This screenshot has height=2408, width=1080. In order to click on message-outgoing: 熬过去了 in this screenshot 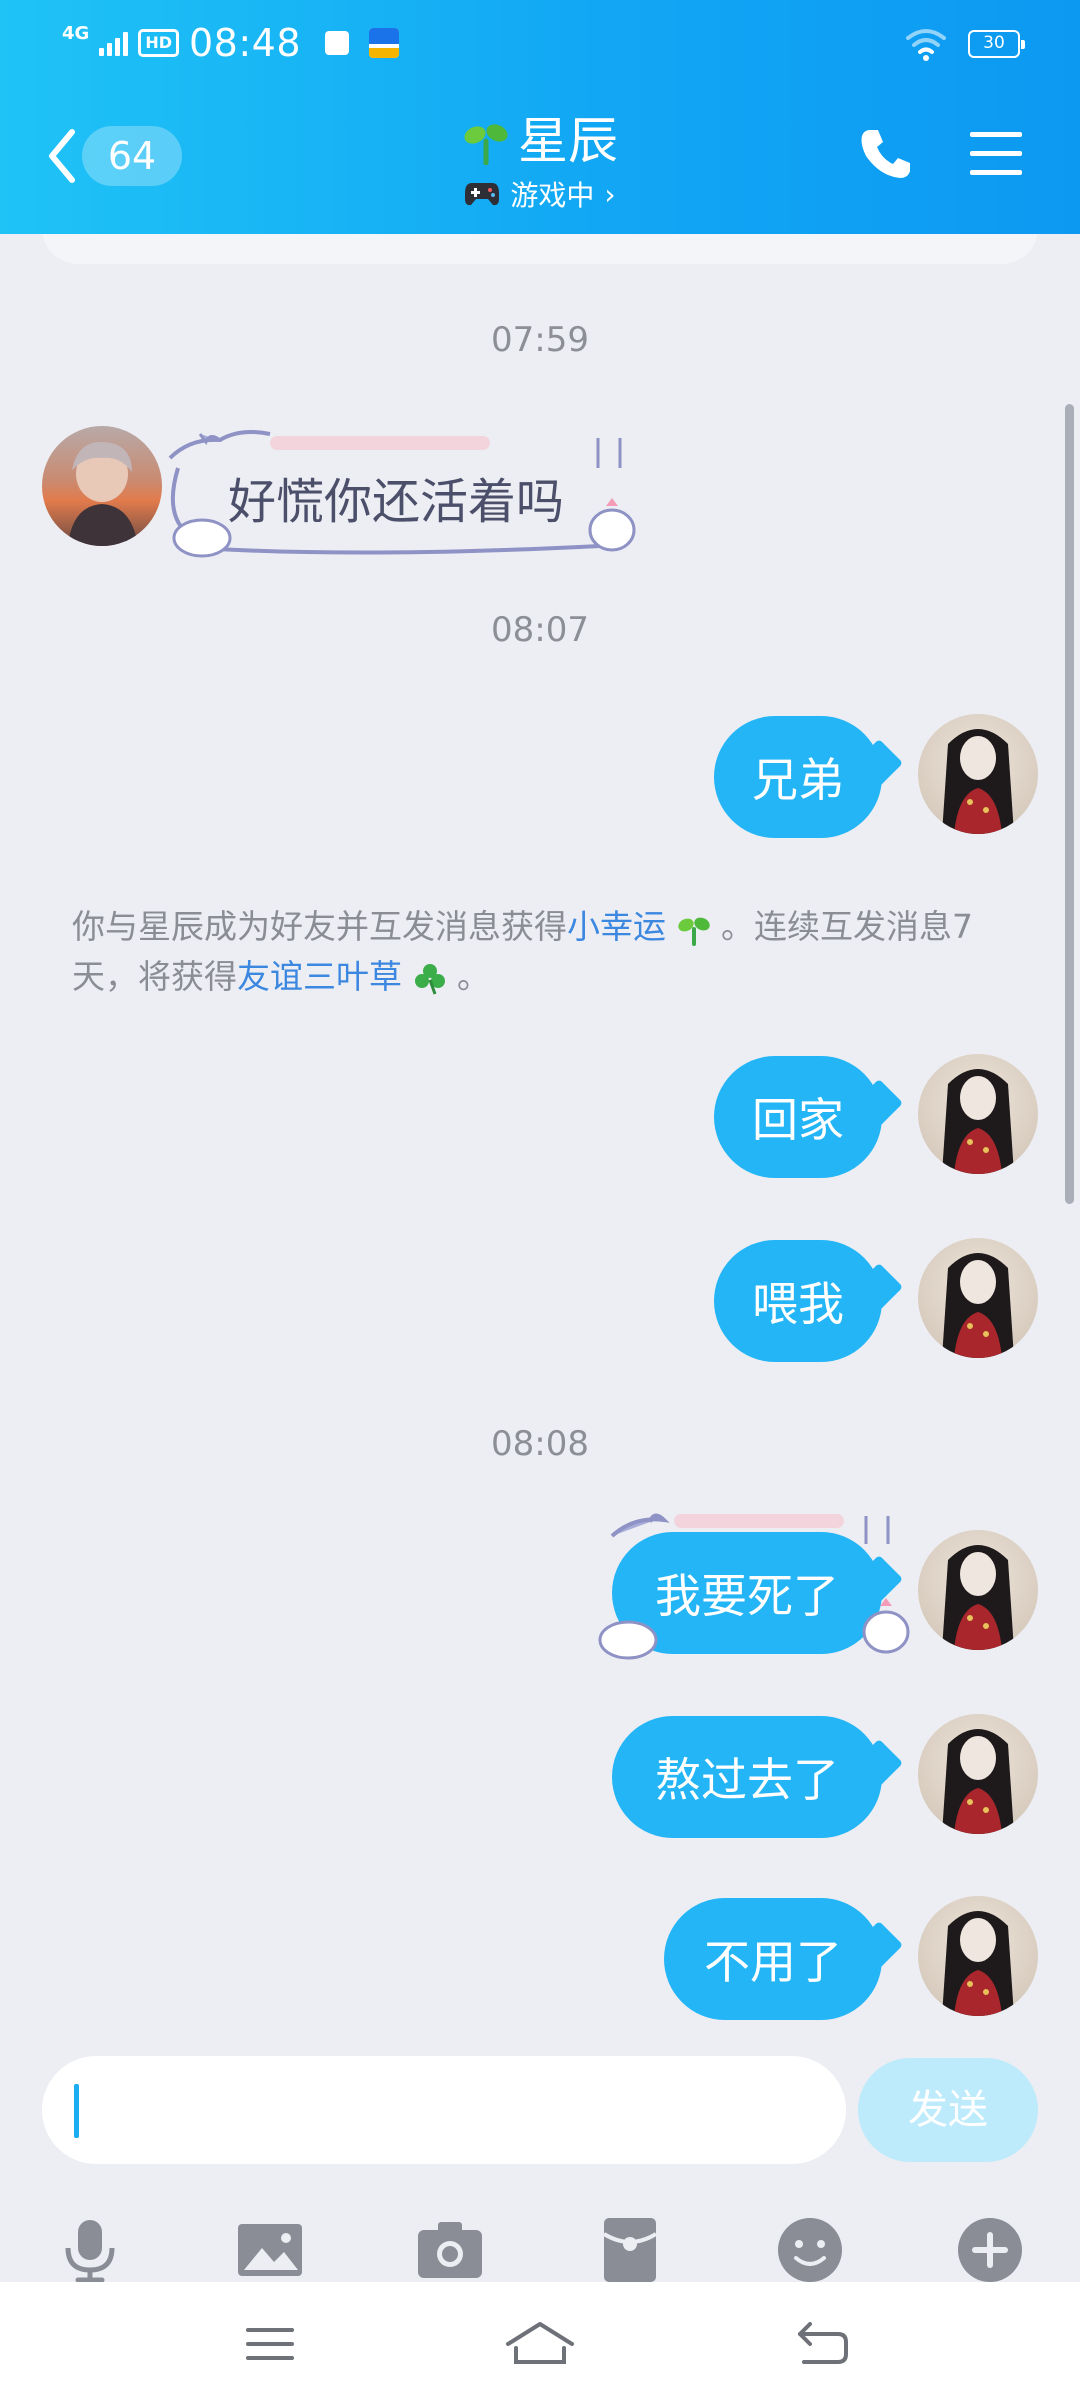, I will do `click(758, 1777)`.